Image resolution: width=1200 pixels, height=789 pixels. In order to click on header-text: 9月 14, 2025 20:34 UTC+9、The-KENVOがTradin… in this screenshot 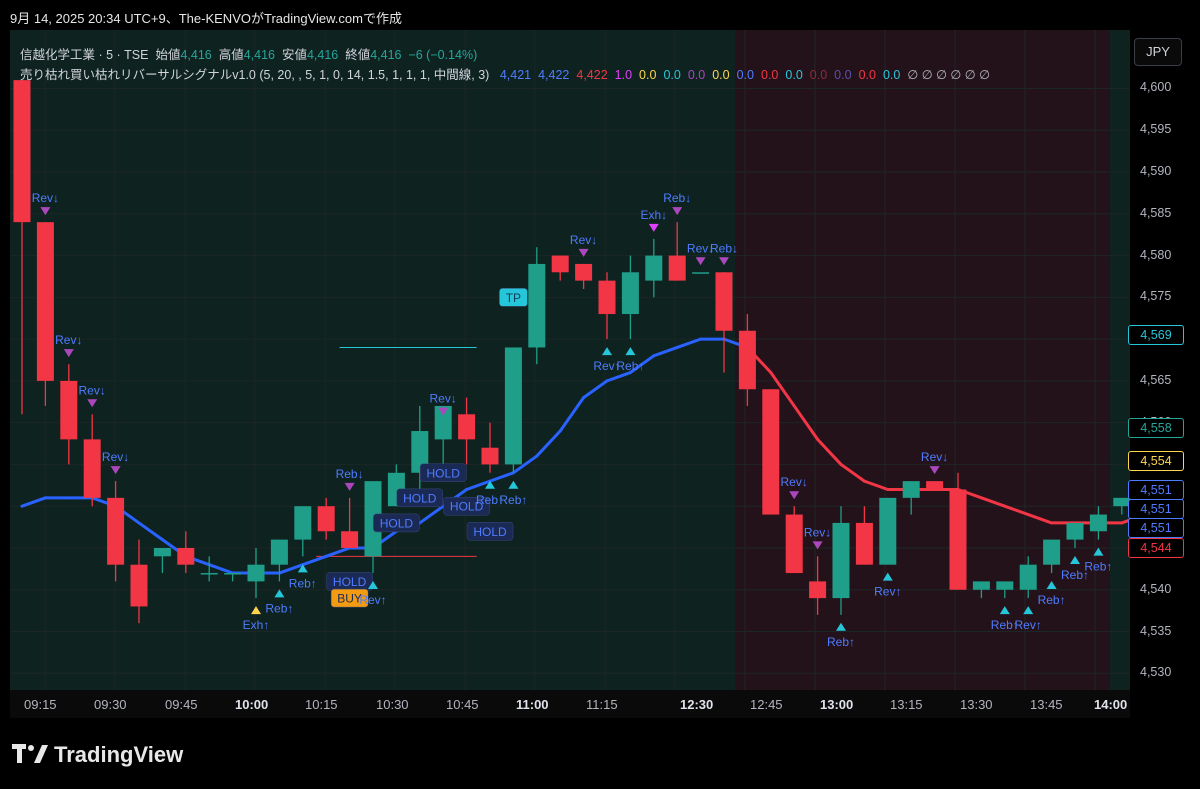, I will do `click(206, 18)`.